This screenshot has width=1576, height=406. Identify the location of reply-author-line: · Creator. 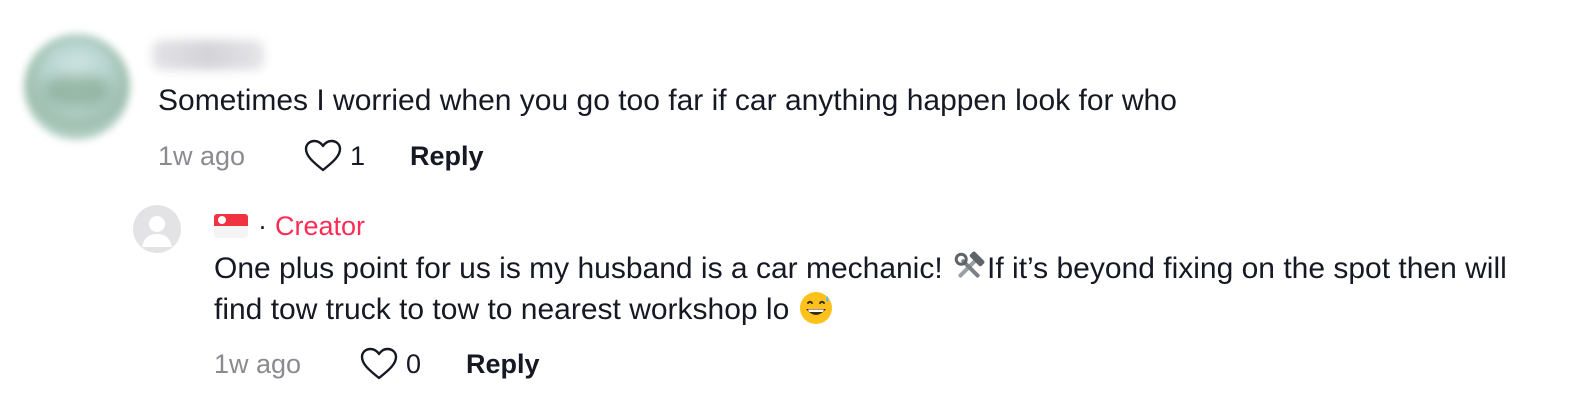
(289, 226).